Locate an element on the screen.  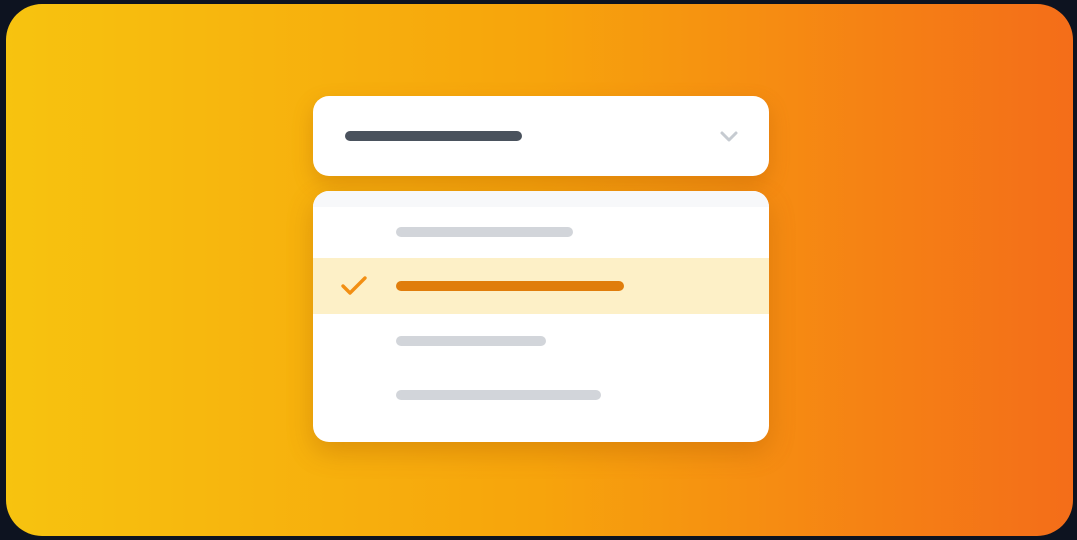
checkmark-icon is located at coordinates (354, 285).